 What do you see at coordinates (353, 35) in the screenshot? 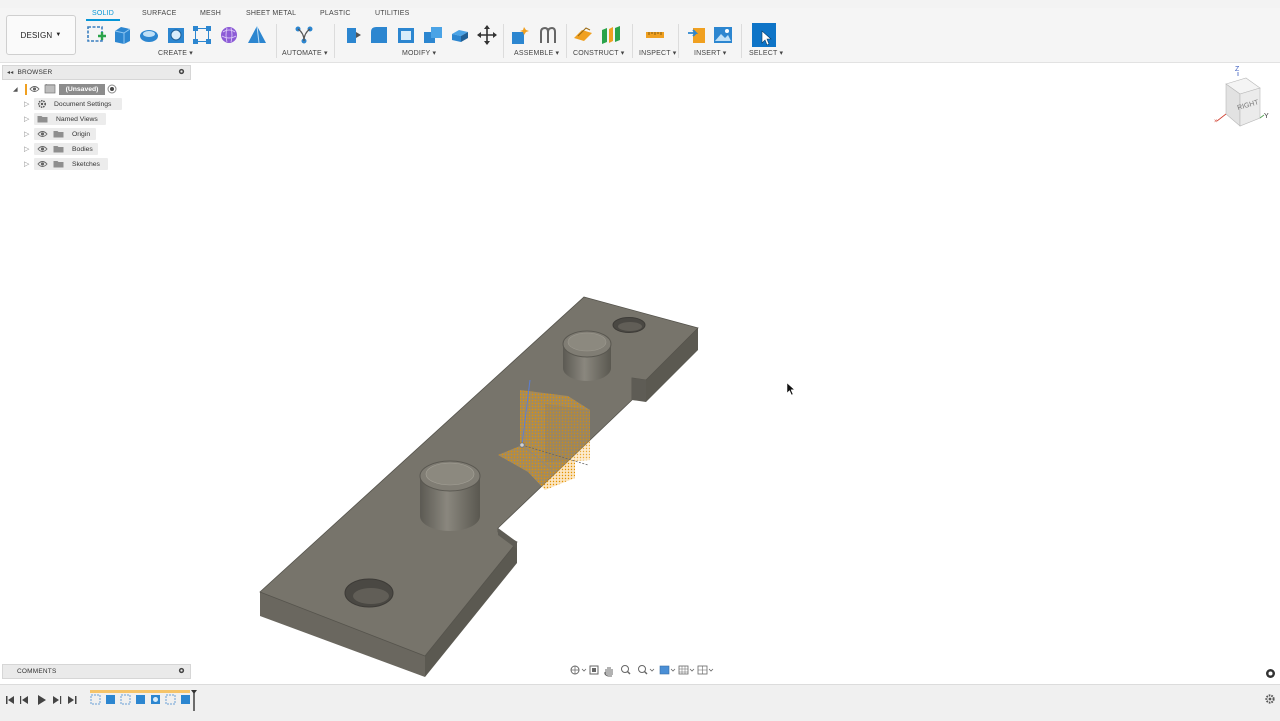
I see `press-pull-icon` at bounding box center [353, 35].